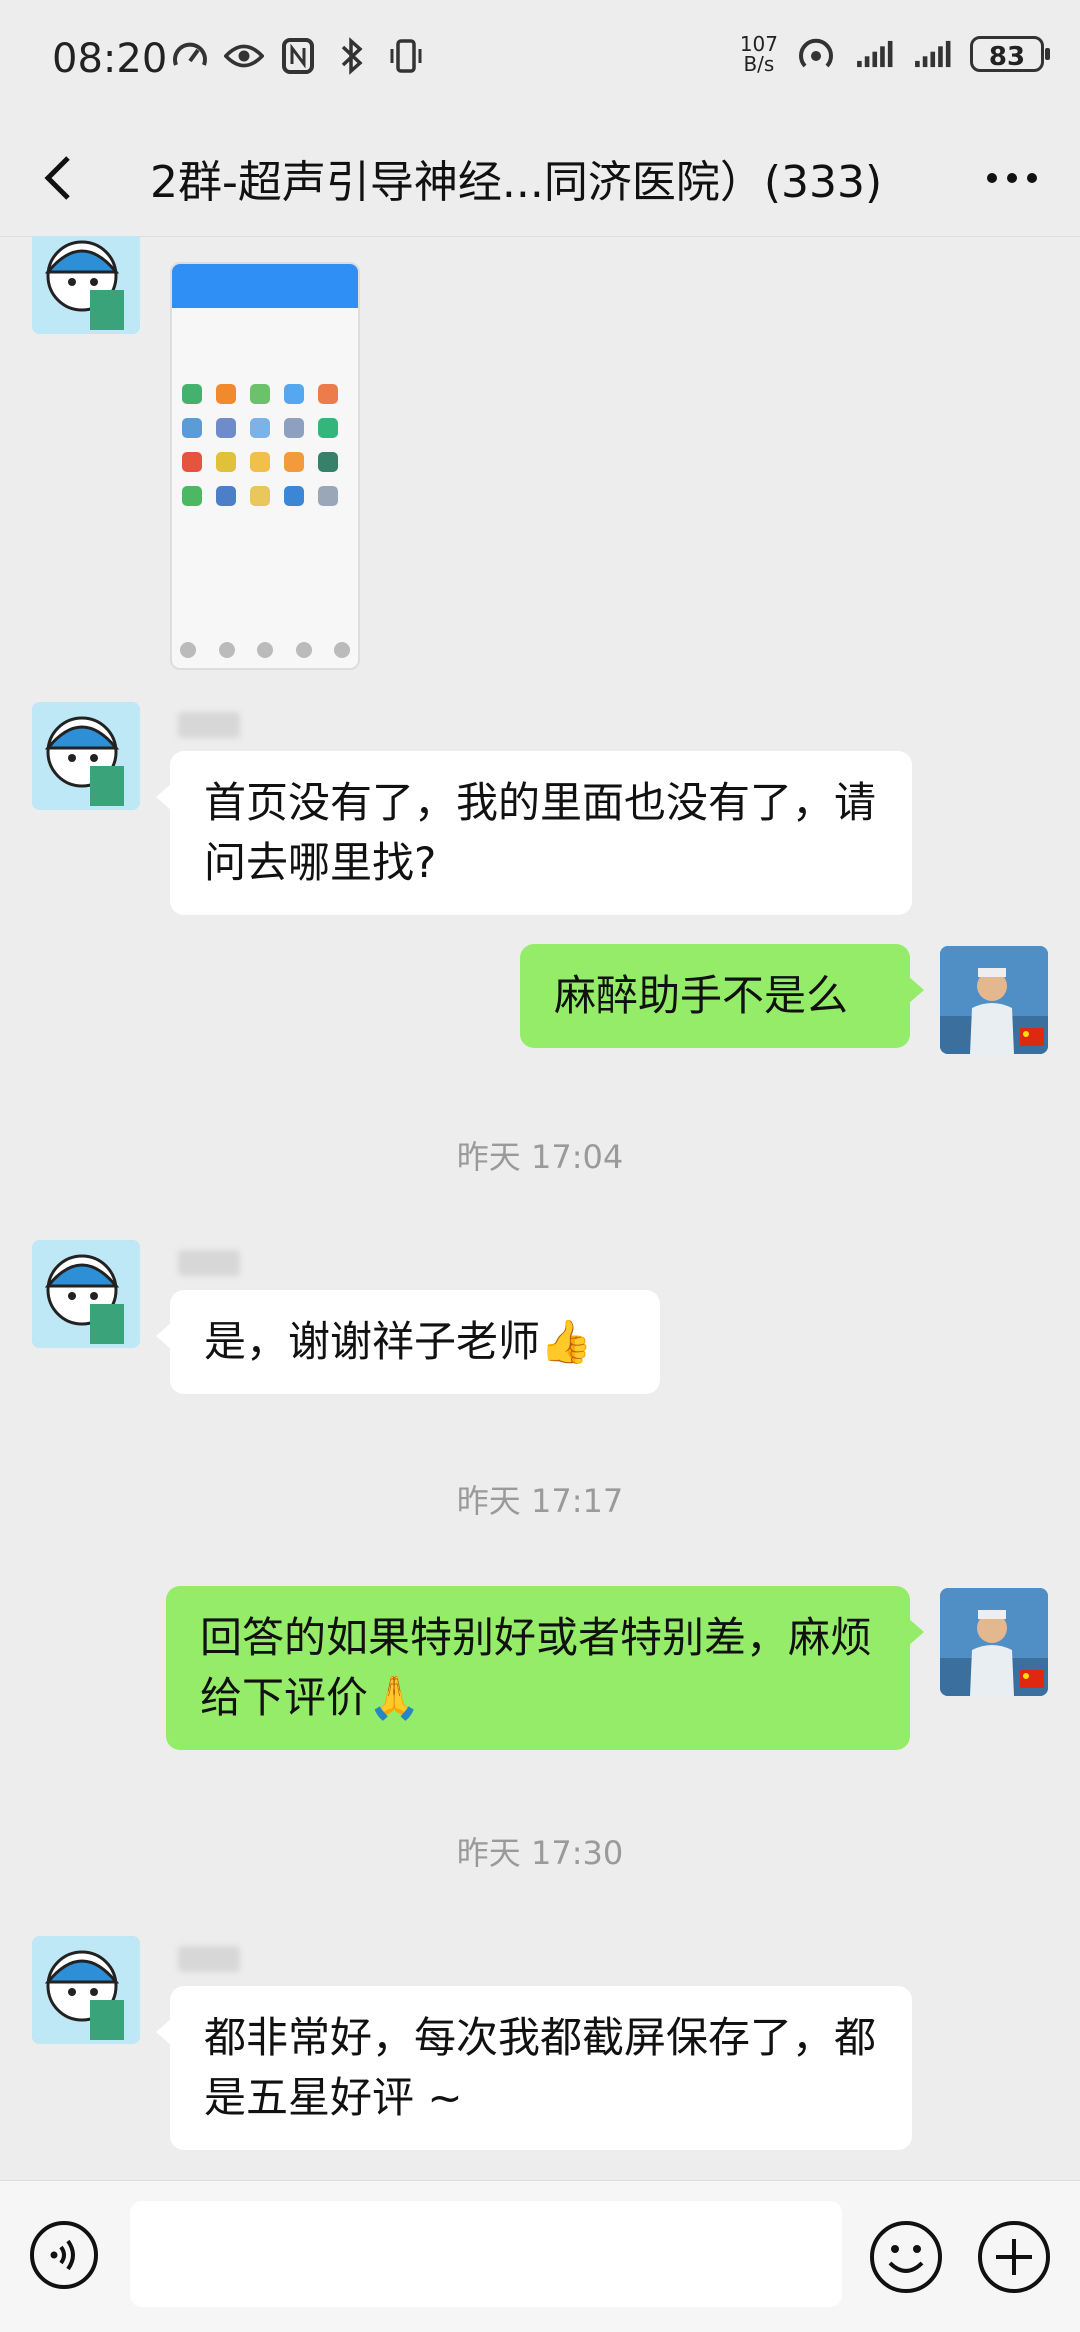 The width and height of the screenshot is (1080, 2332). Describe the element at coordinates (722, 996) in the screenshot. I see `message-bubble-outgoing: 麻醉助手不是么` at that location.